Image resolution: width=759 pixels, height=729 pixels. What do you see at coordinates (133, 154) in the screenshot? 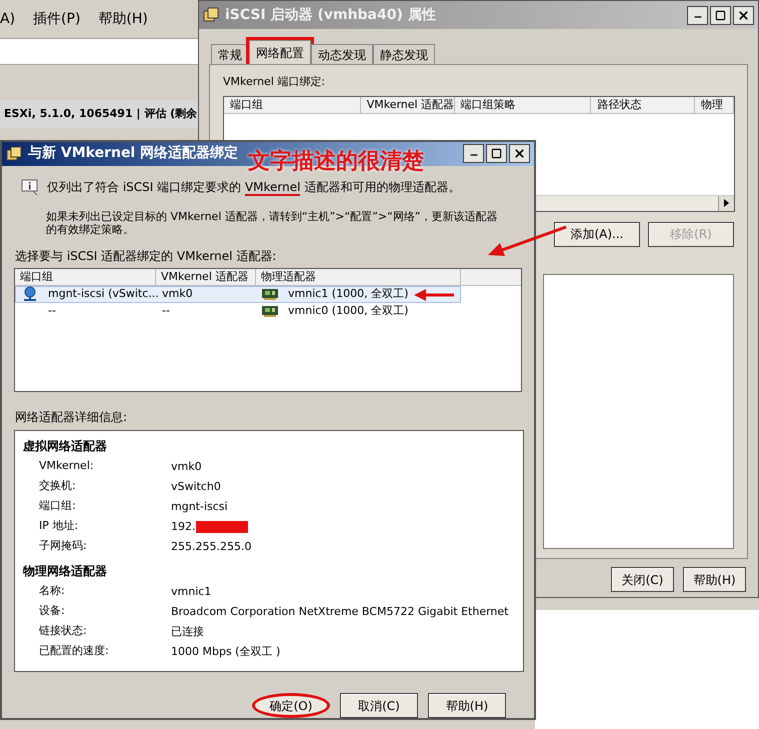
I see `window-title: 与新 VMkernel 网络适配器绑定` at bounding box center [133, 154].